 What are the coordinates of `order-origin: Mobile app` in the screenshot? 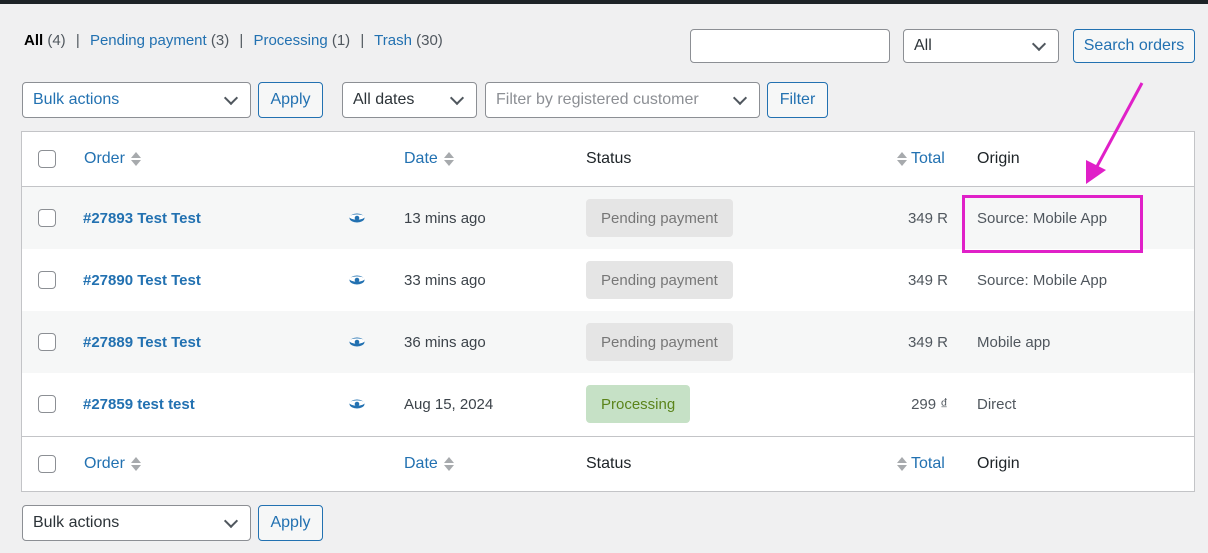 It's located at (1014, 342).